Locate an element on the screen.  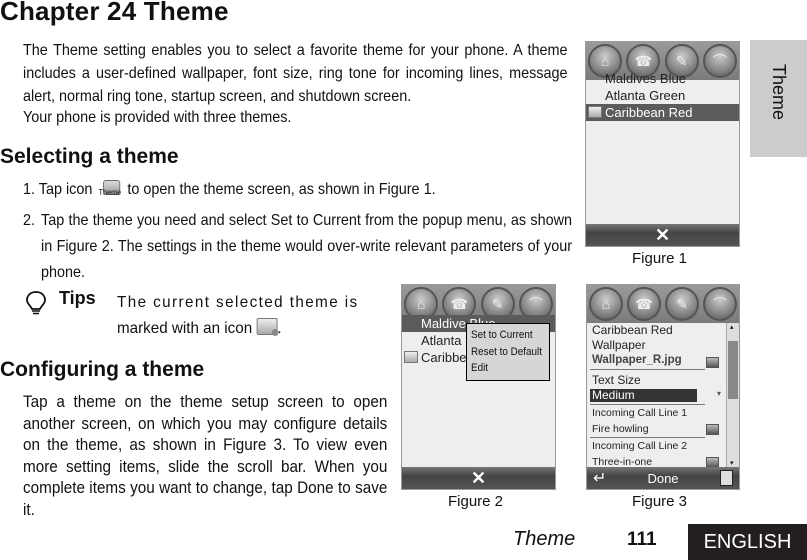
theme-item: Maldives Blue is located at coordinates (662, 78).